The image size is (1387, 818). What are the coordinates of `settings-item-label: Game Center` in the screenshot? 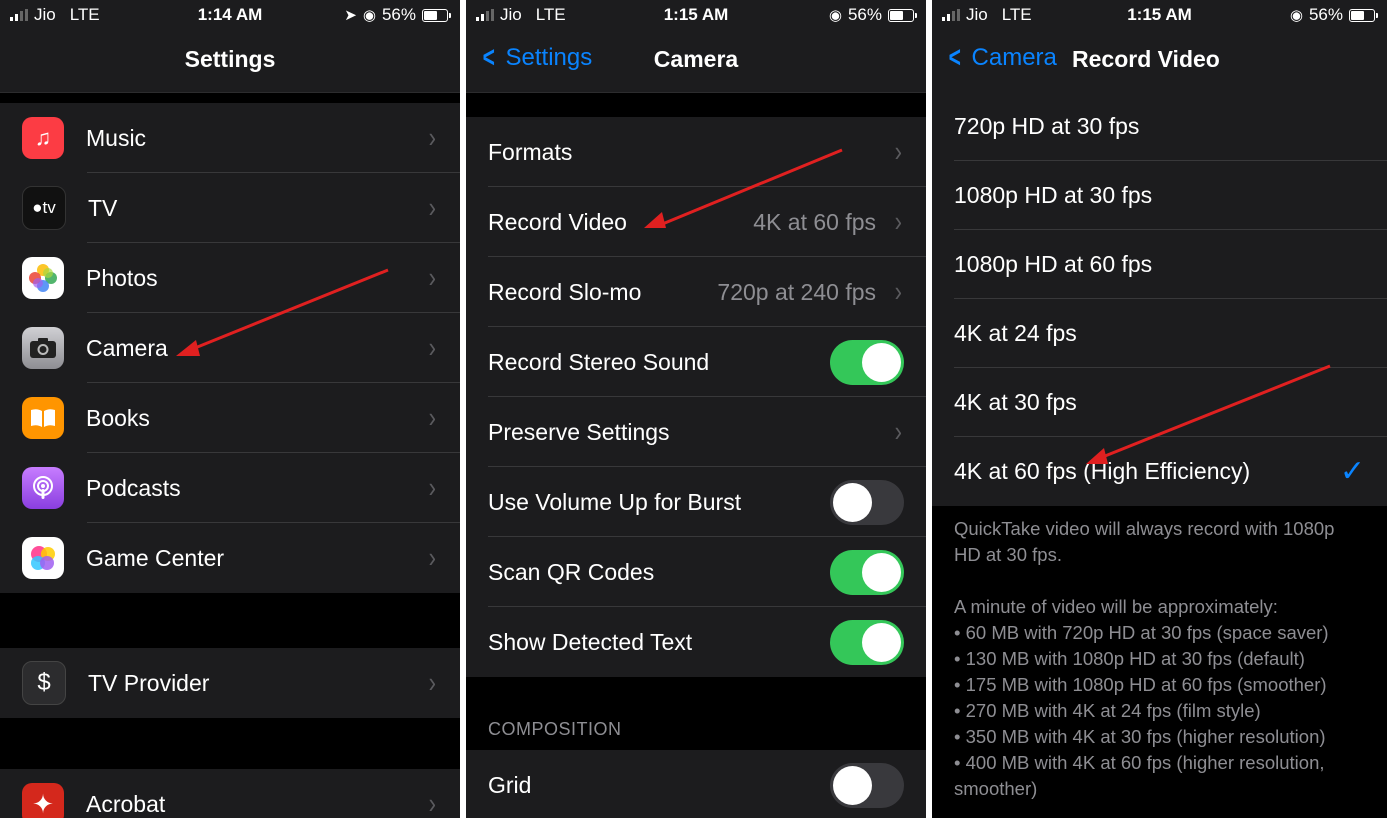 It's located at (155, 557).